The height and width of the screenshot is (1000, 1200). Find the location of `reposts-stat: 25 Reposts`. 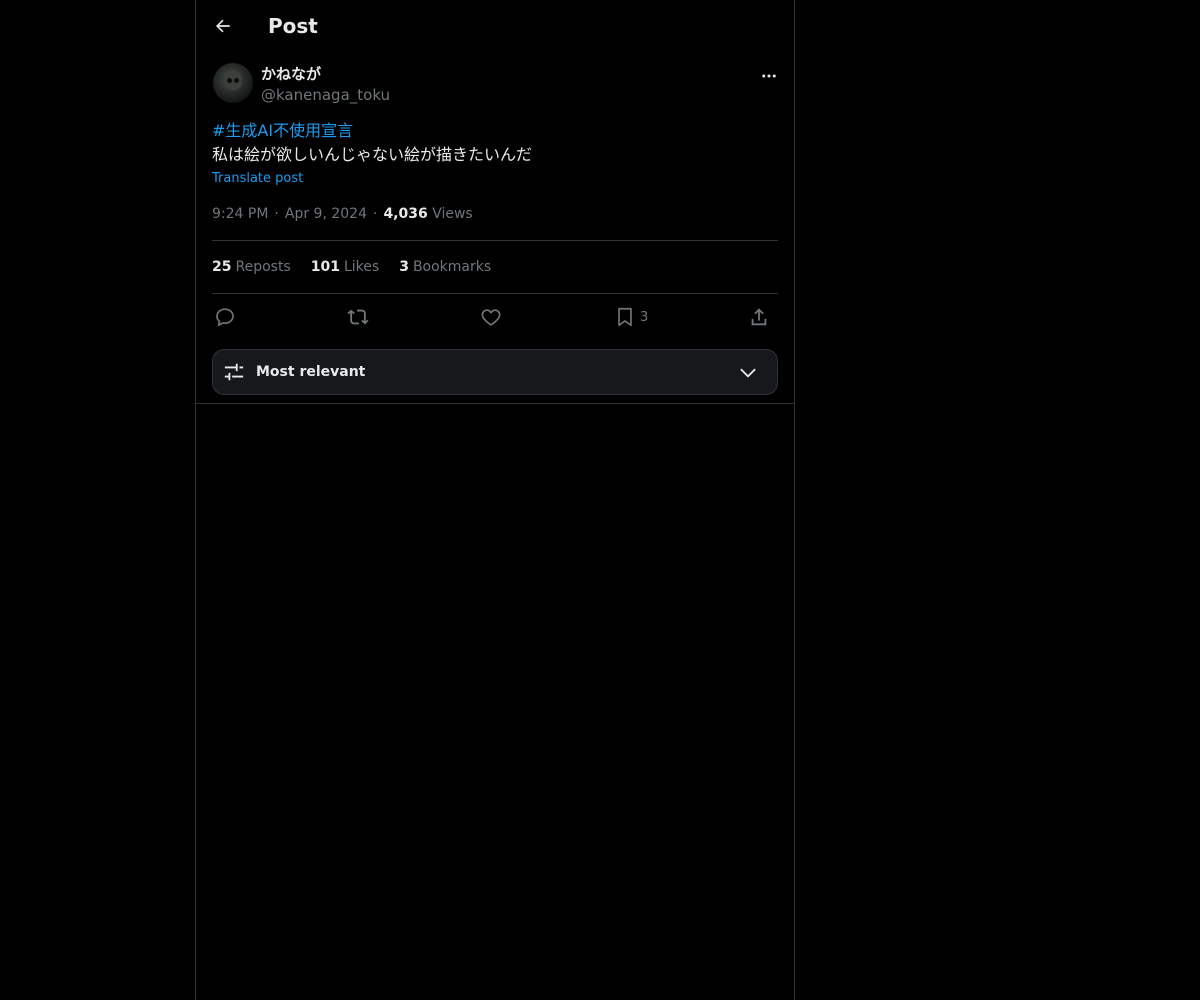

reposts-stat: 25 Reposts is located at coordinates (251, 267).